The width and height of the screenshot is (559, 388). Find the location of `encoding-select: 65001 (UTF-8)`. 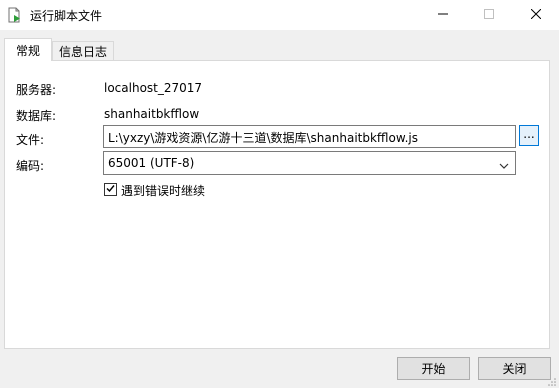

encoding-select: 65001 (UTF-8) is located at coordinates (309, 163).